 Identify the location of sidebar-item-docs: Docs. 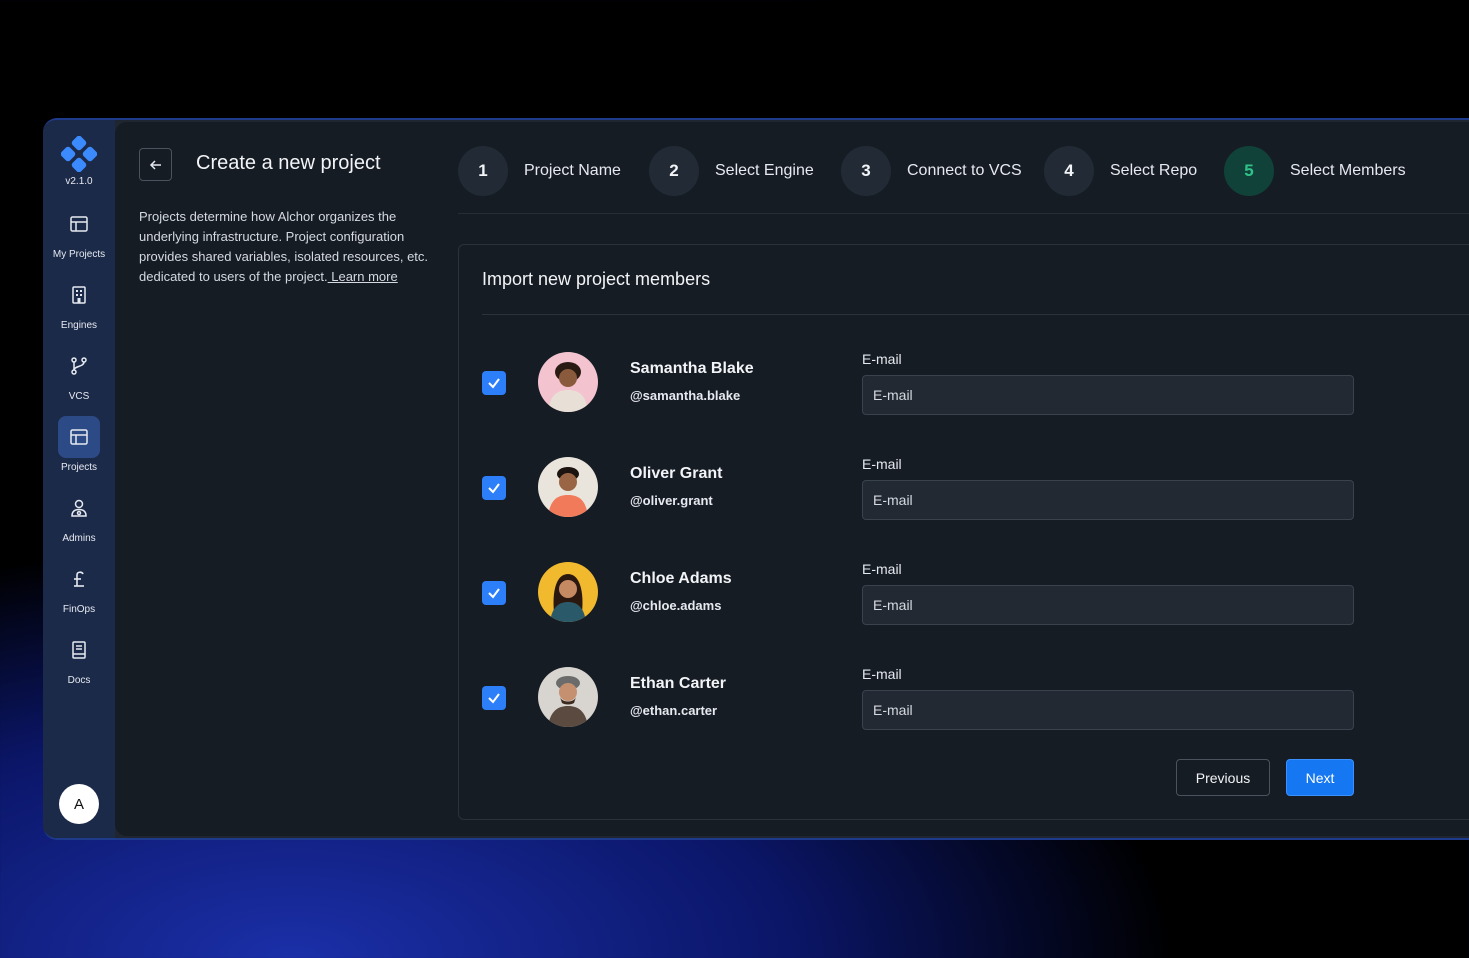
(79, 657).